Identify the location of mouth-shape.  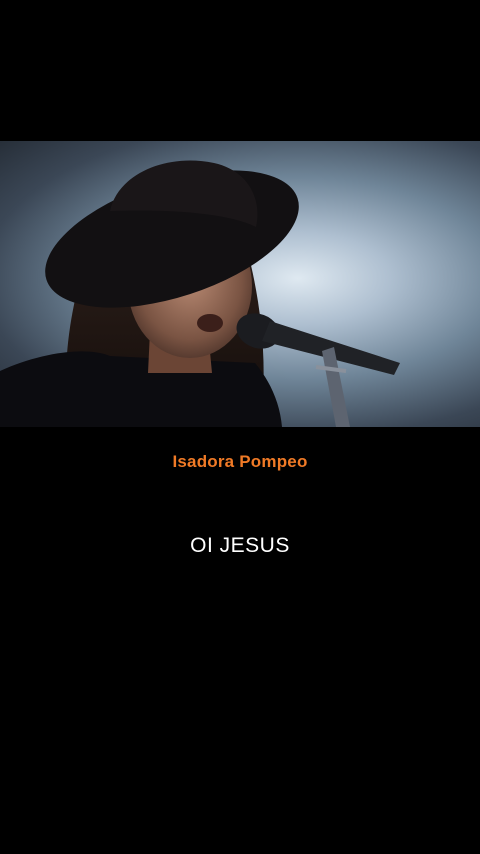
(210, 323).